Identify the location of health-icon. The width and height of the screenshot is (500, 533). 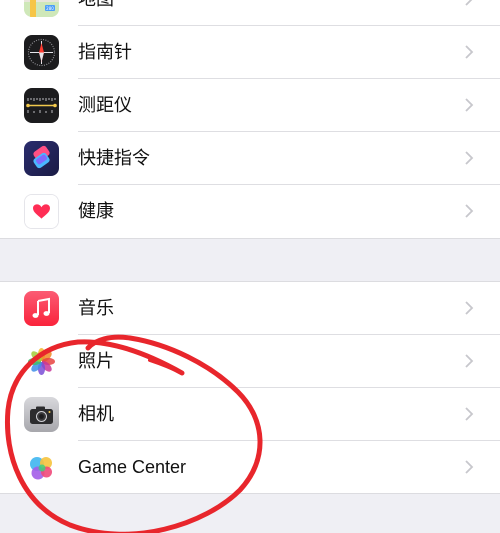
(41, 211).